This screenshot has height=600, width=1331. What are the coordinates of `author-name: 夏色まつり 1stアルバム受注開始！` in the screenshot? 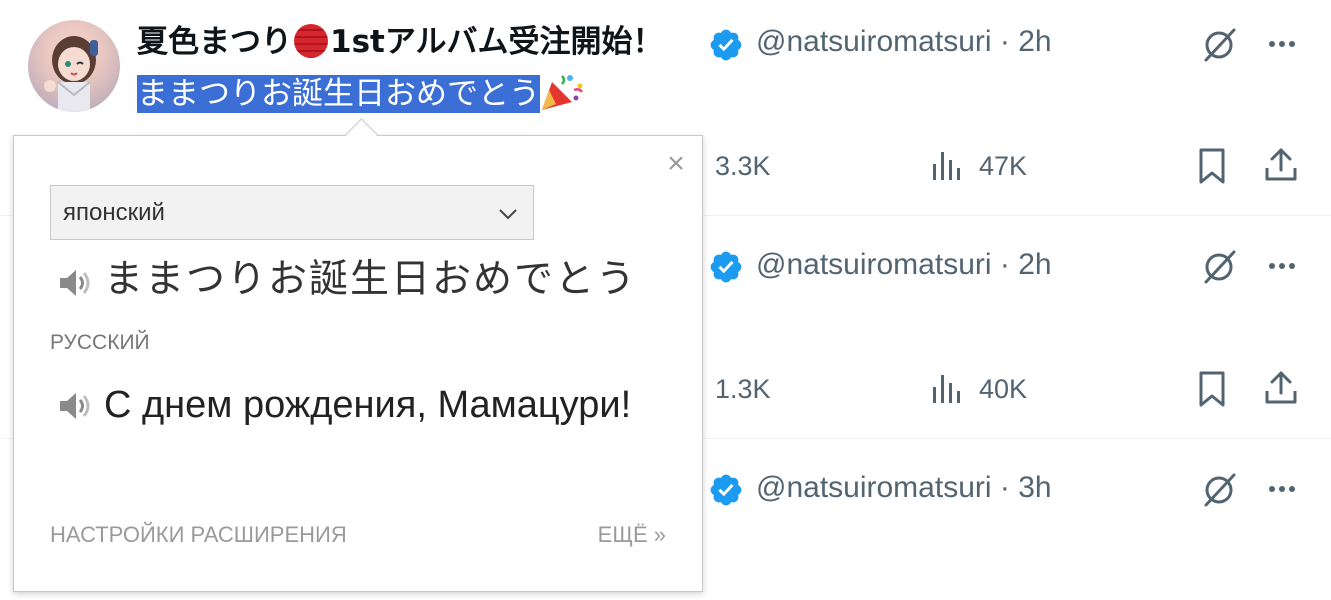 It's located at (400, 42).